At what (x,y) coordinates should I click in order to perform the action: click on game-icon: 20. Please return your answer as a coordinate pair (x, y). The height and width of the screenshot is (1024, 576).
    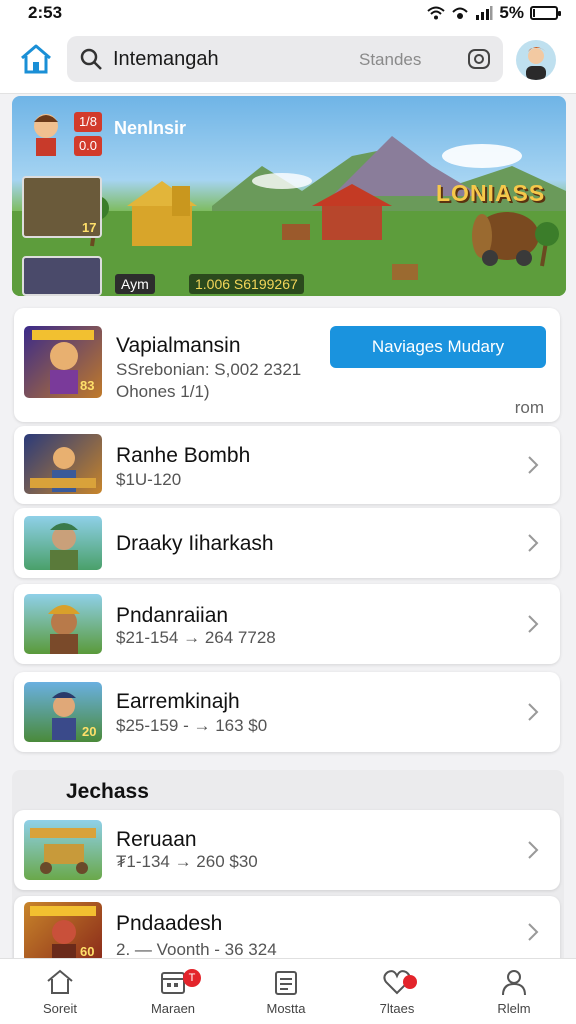
    Looking at the image, I should click on (63, 712).